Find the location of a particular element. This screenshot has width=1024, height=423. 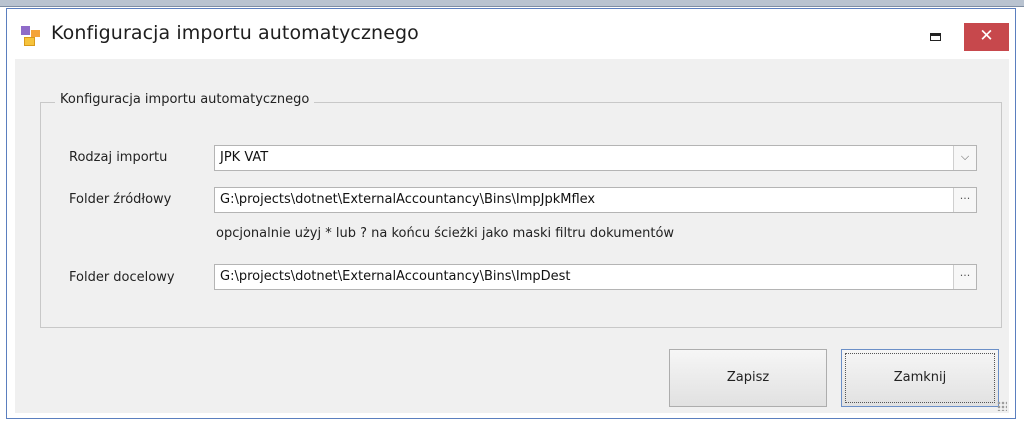

chevron-down-icon: ⌵ is located at coordinates (964, 158).